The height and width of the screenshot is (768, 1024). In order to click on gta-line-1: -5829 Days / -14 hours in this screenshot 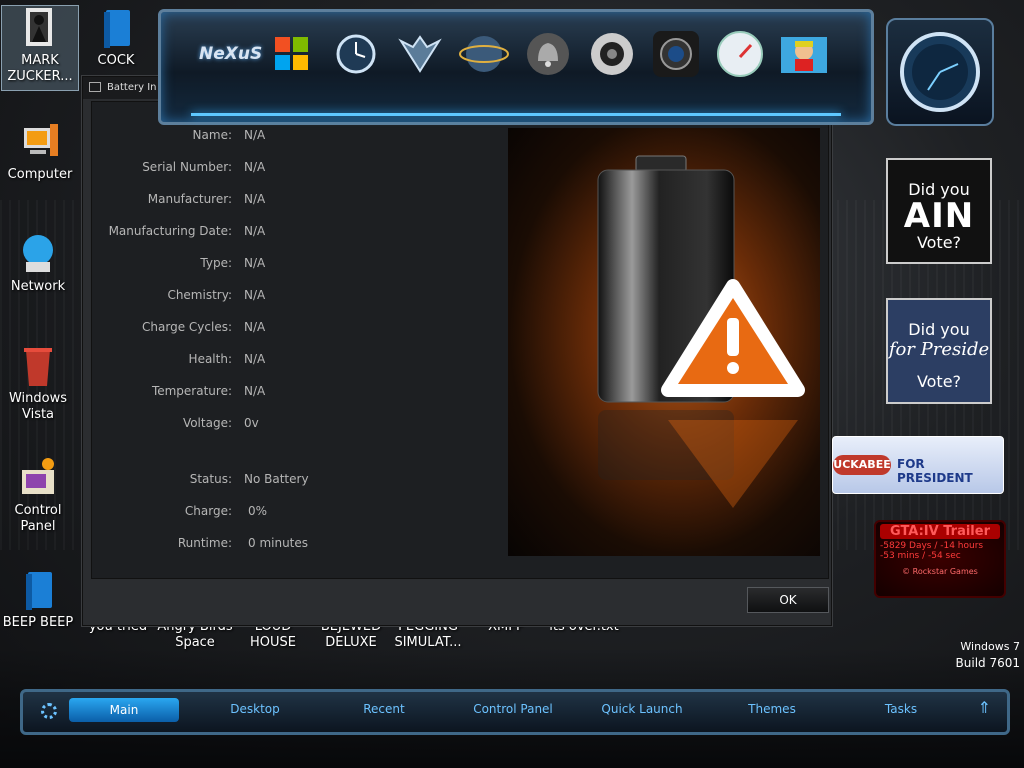, I will do `click(932, 546)`.